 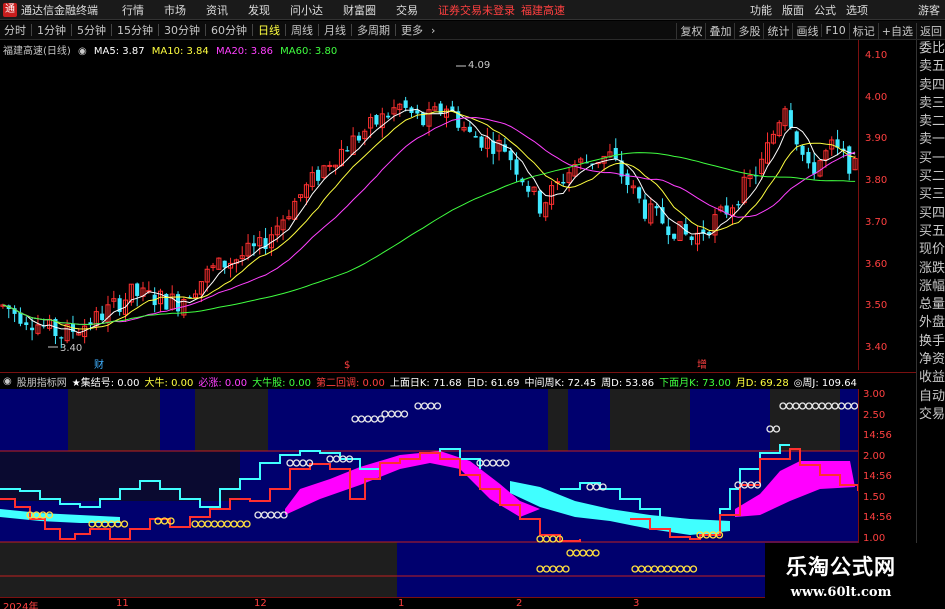 What do you see at coordinates (259, 10) in the screenshot?
I see `menu-discover: 发现` at bounding box center [259, 10].